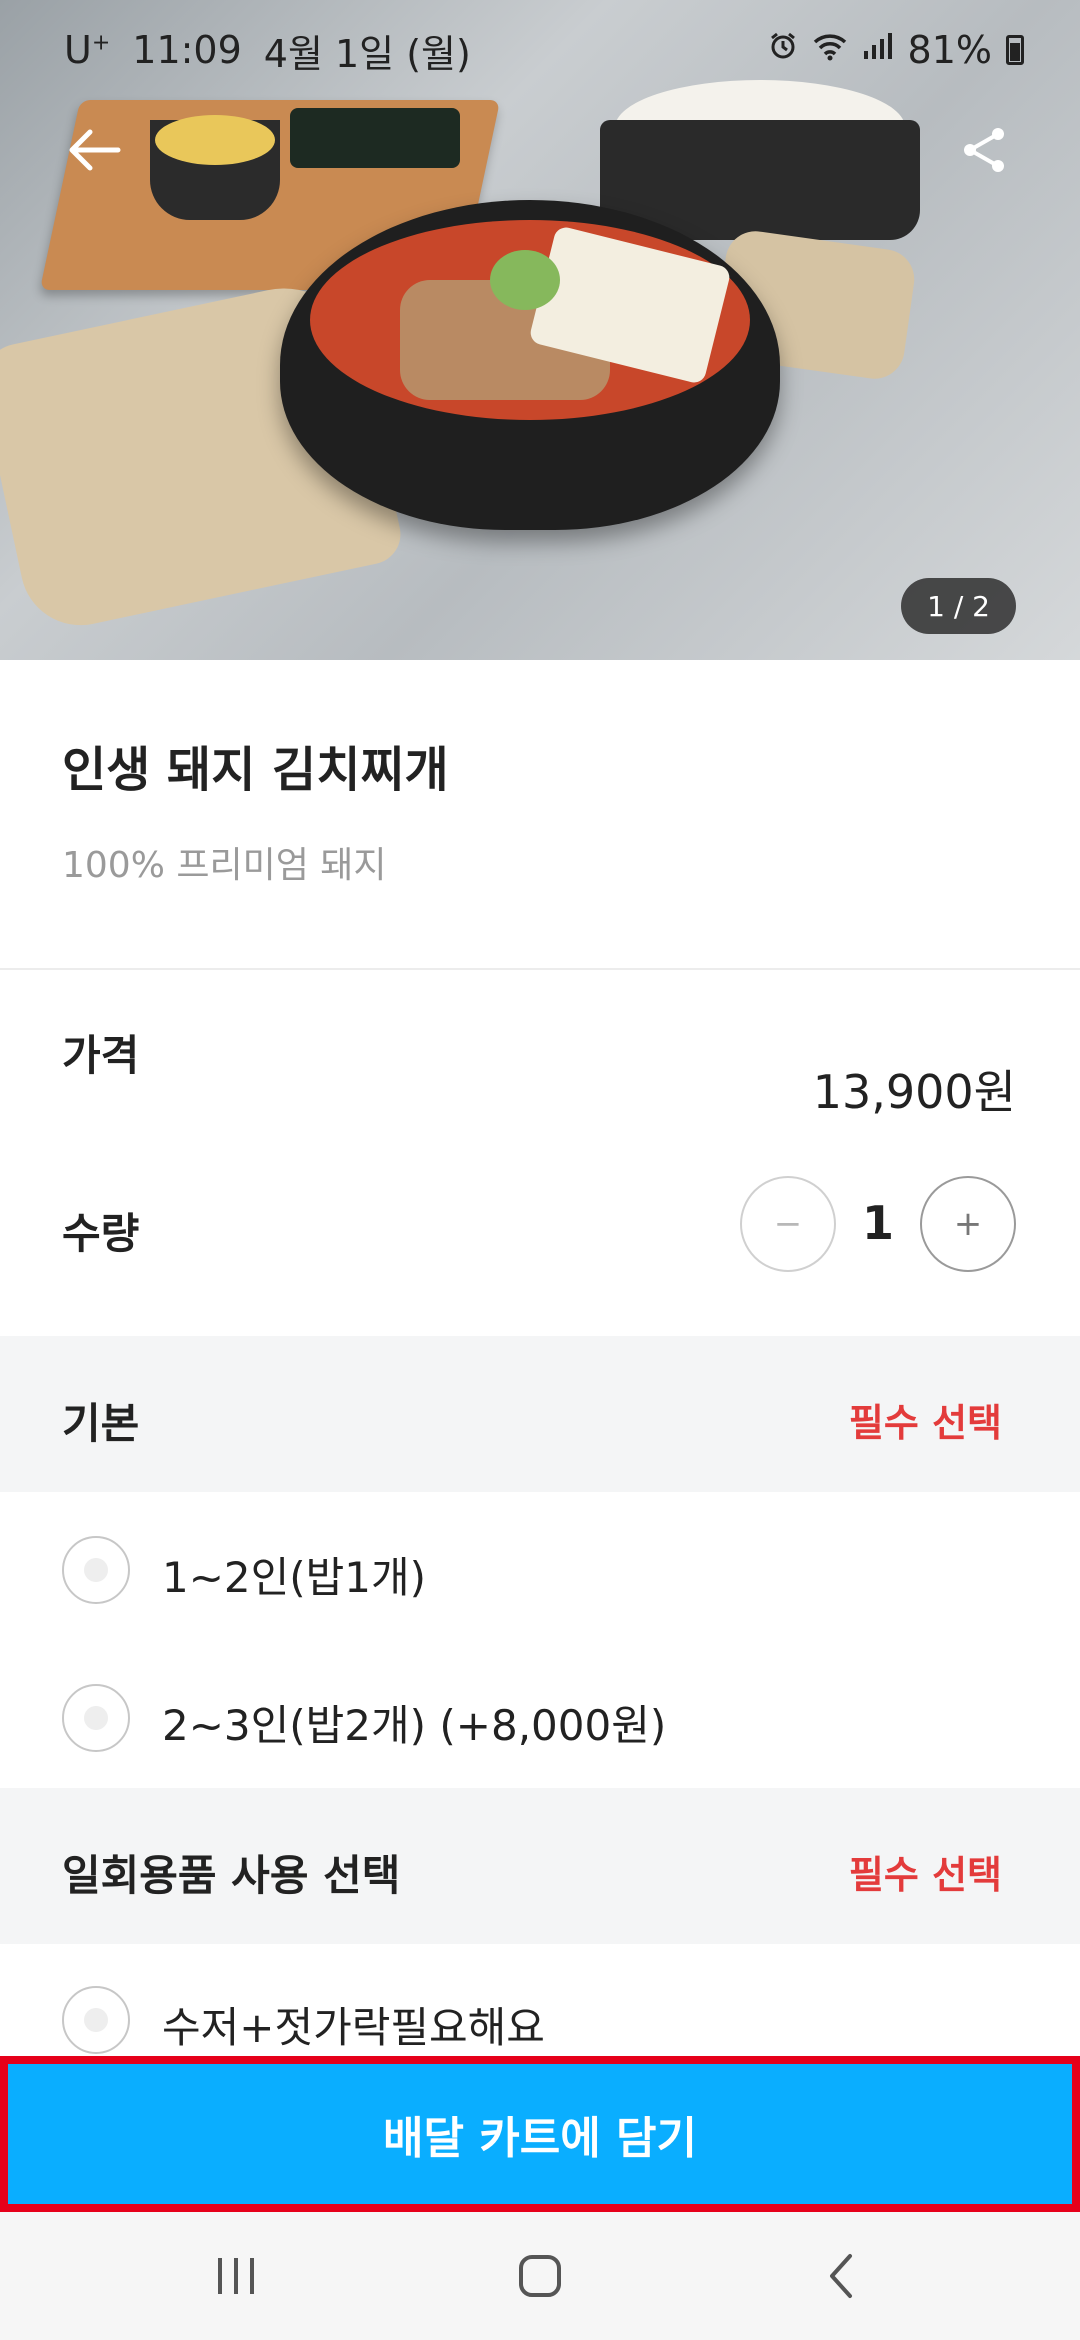 The height and width of the screenshot is (2340, 1080). What do you see at coordinates (101, 1423) in the screenshot?
I see `option-group-title: 기본` at bounding box center [101, 1423].